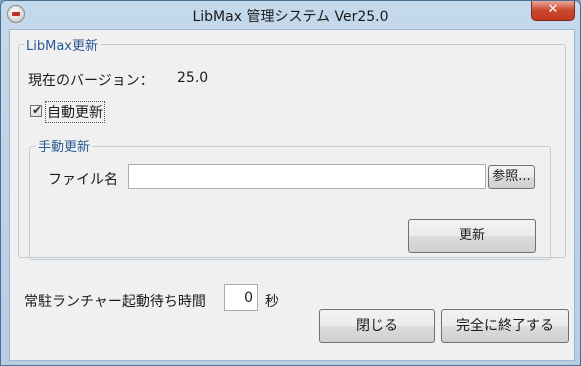  I want to click on quit-completely-button: 完全に終了する, so click(505, 326).